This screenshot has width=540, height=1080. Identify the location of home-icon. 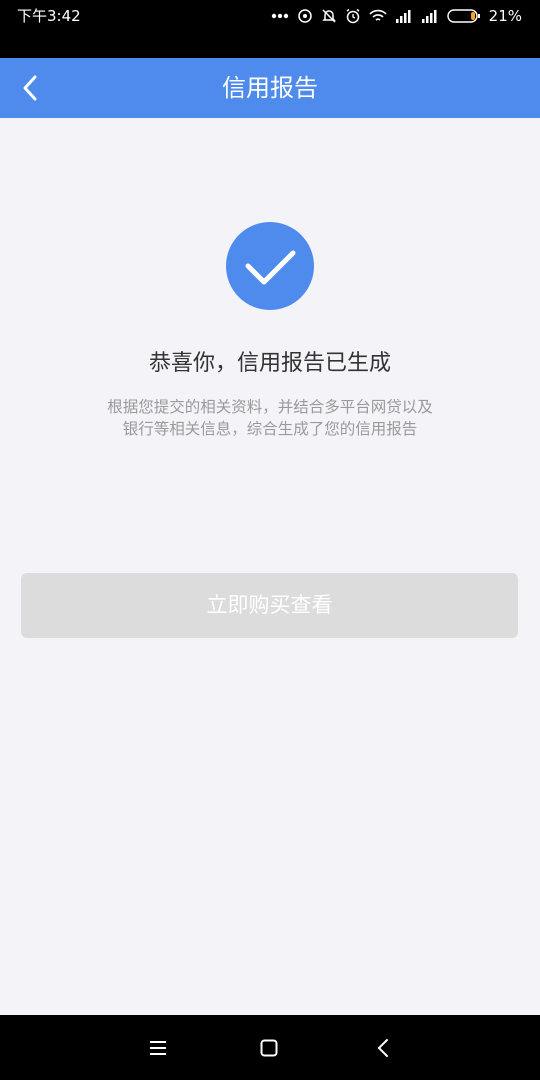
(269, 1048).